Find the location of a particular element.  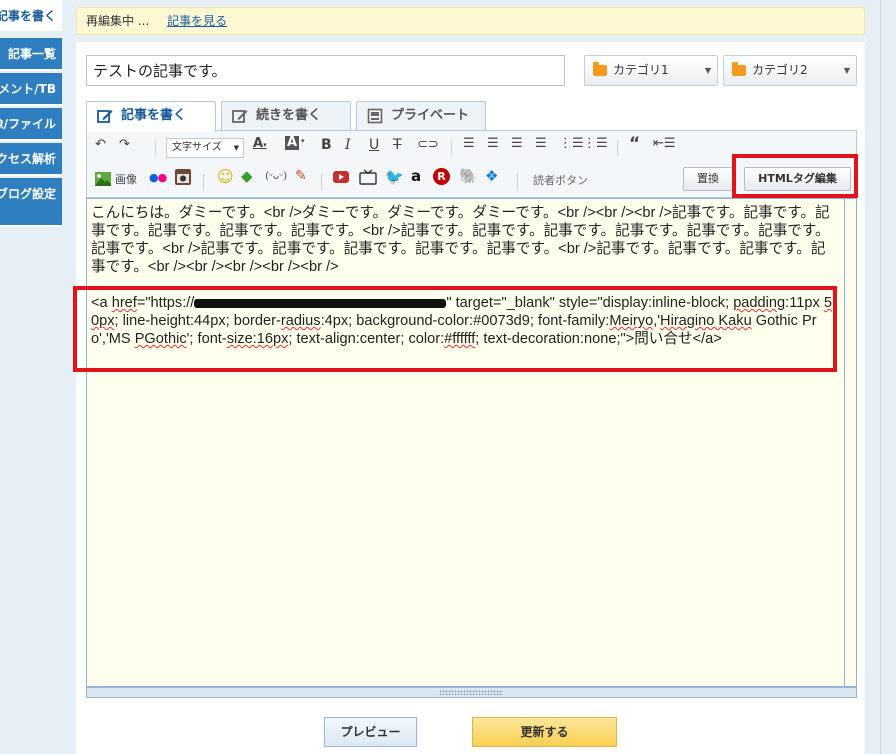

redo-icon: ↷ is located at coordinates (124, 144).